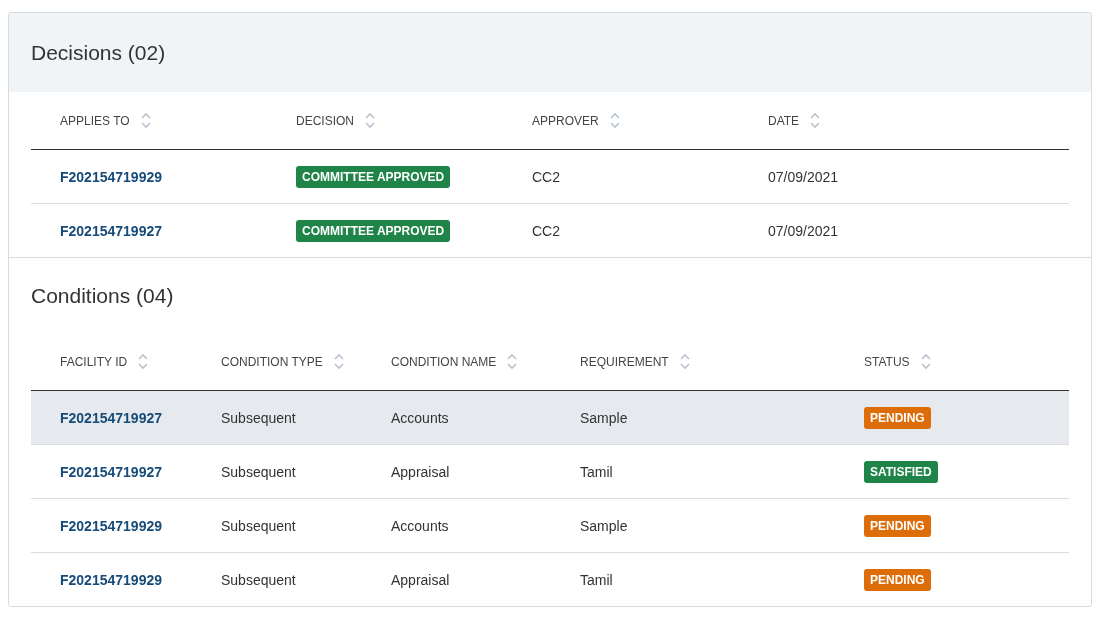  I want to click on column-header: STATUS, so click(887, 361).